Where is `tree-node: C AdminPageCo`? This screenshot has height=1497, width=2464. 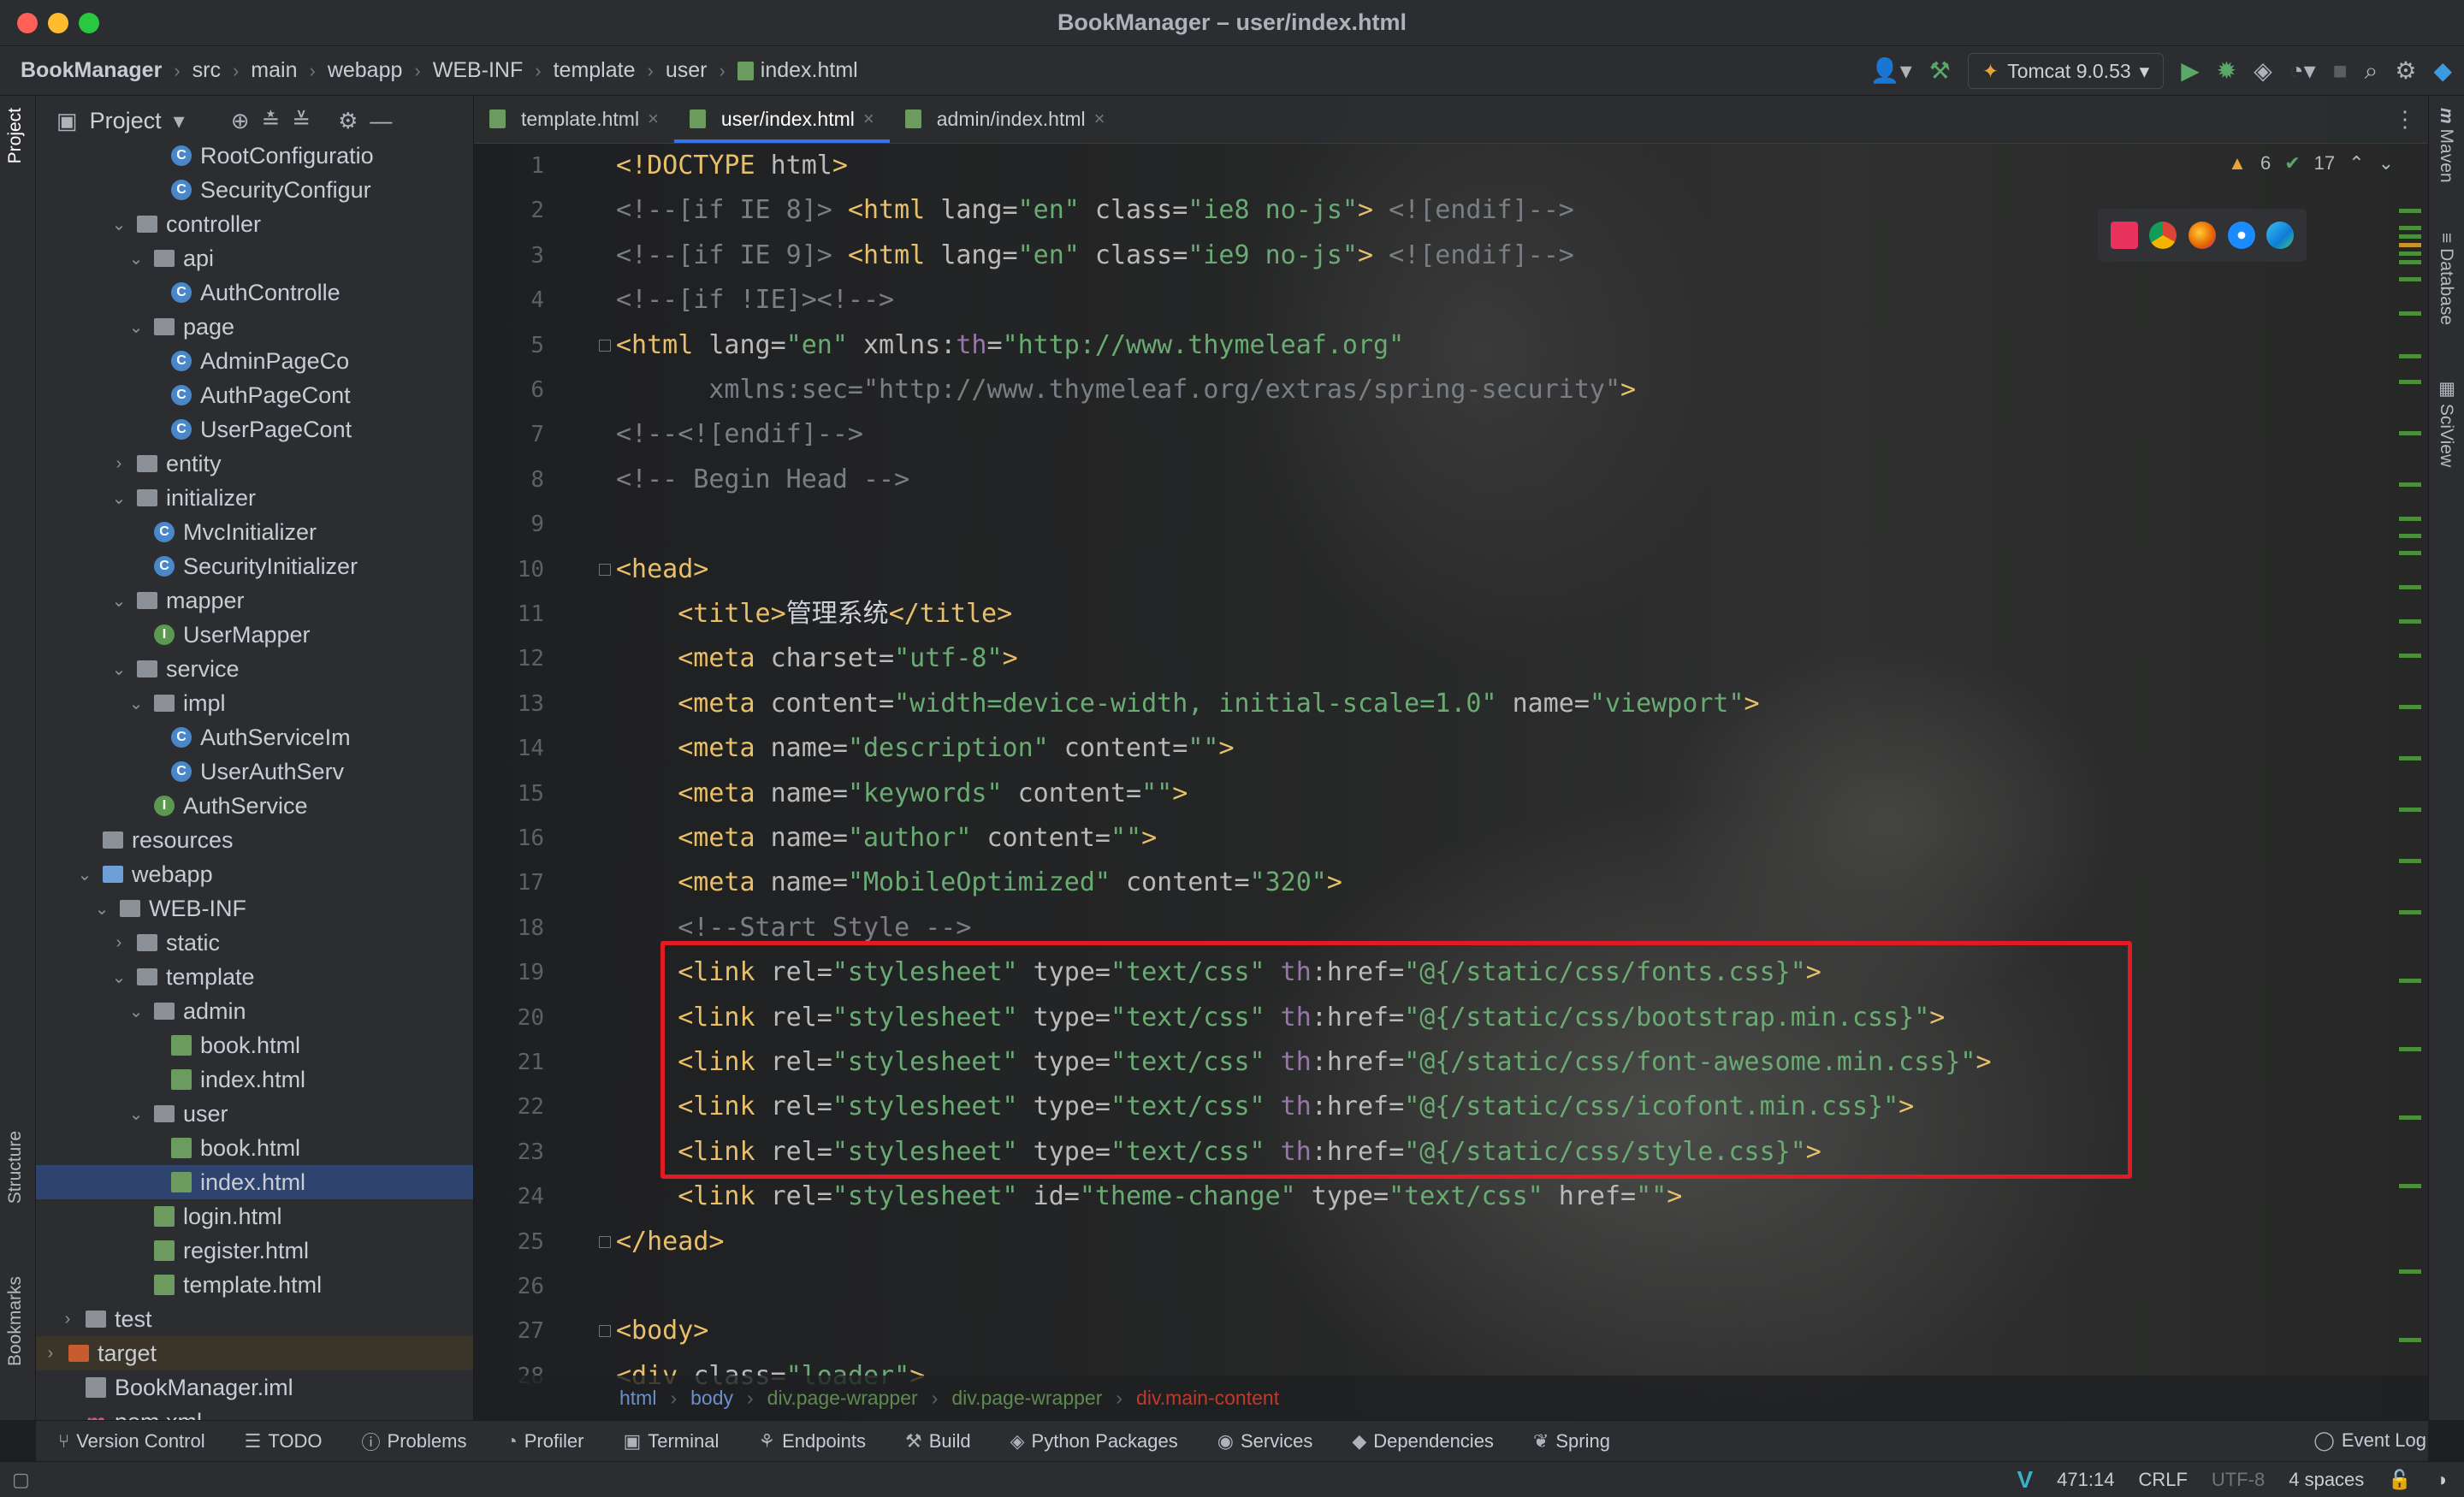 tree-node: C AdminPageCo is located at coordinates (254, 361).